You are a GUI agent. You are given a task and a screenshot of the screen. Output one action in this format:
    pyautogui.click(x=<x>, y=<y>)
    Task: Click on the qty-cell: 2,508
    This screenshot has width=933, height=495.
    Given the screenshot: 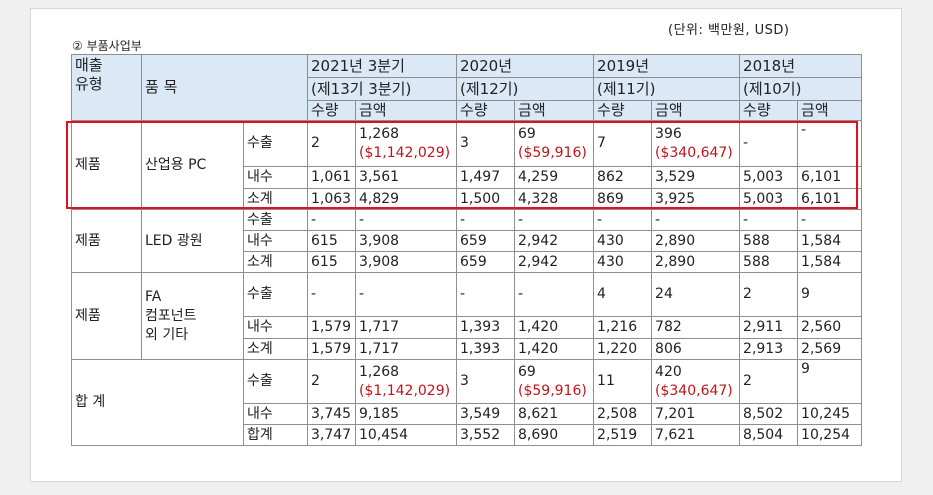 What is the action you would take?
    pyautogui.click(x=623, y=414)
    